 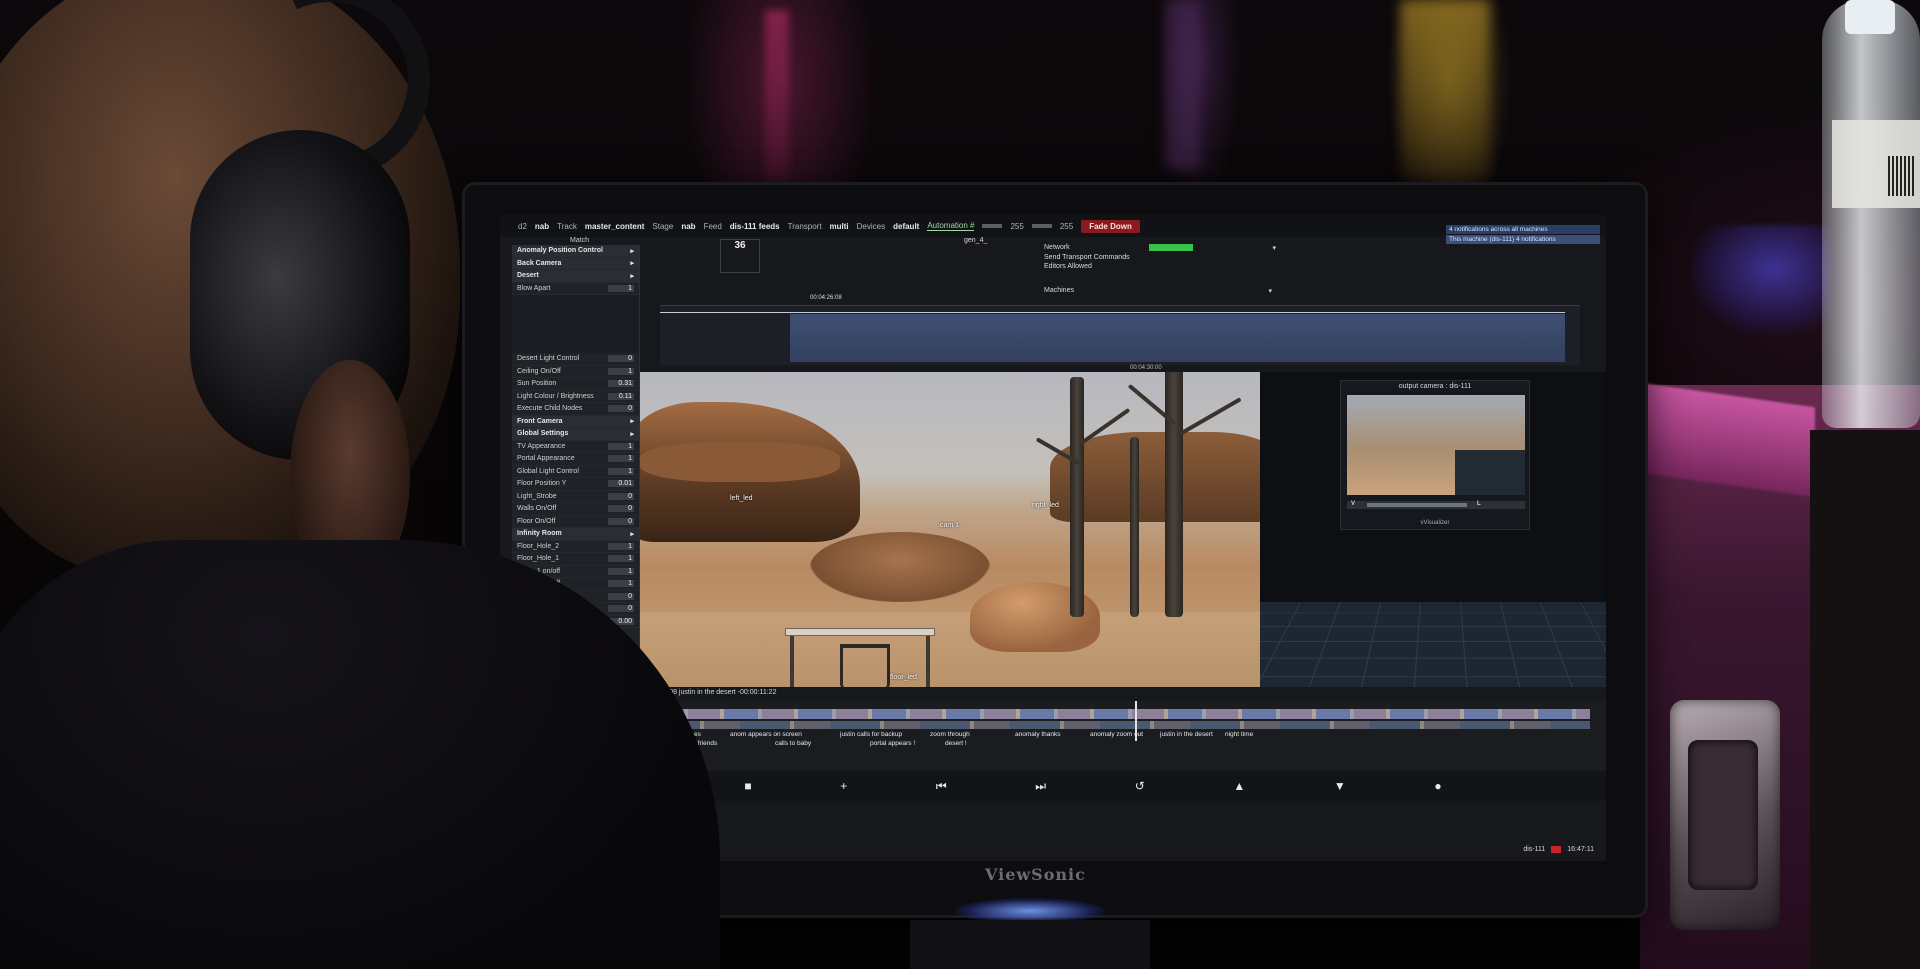 I want to click on parameter-row: Global Light Control 1, so click(x=575, y=472).